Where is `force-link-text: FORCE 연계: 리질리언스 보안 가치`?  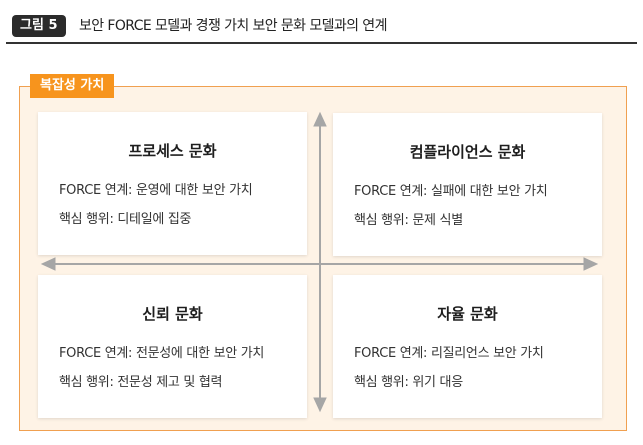 force-link-text: FORCE 연계: 리질리언스 보안 가치 is located at coordinates (449, 353).